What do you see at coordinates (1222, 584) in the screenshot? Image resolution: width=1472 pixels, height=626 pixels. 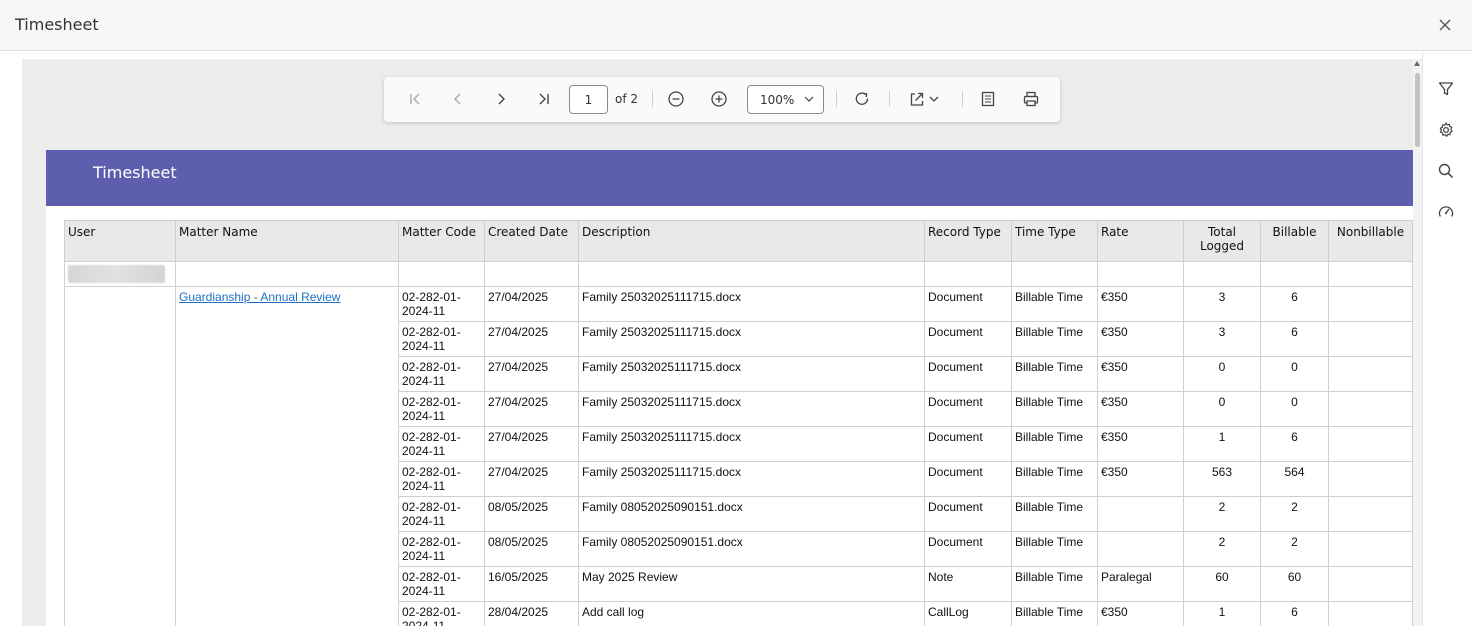 I see `total-logged-cell: 60` at bounding box center [1222, 584].